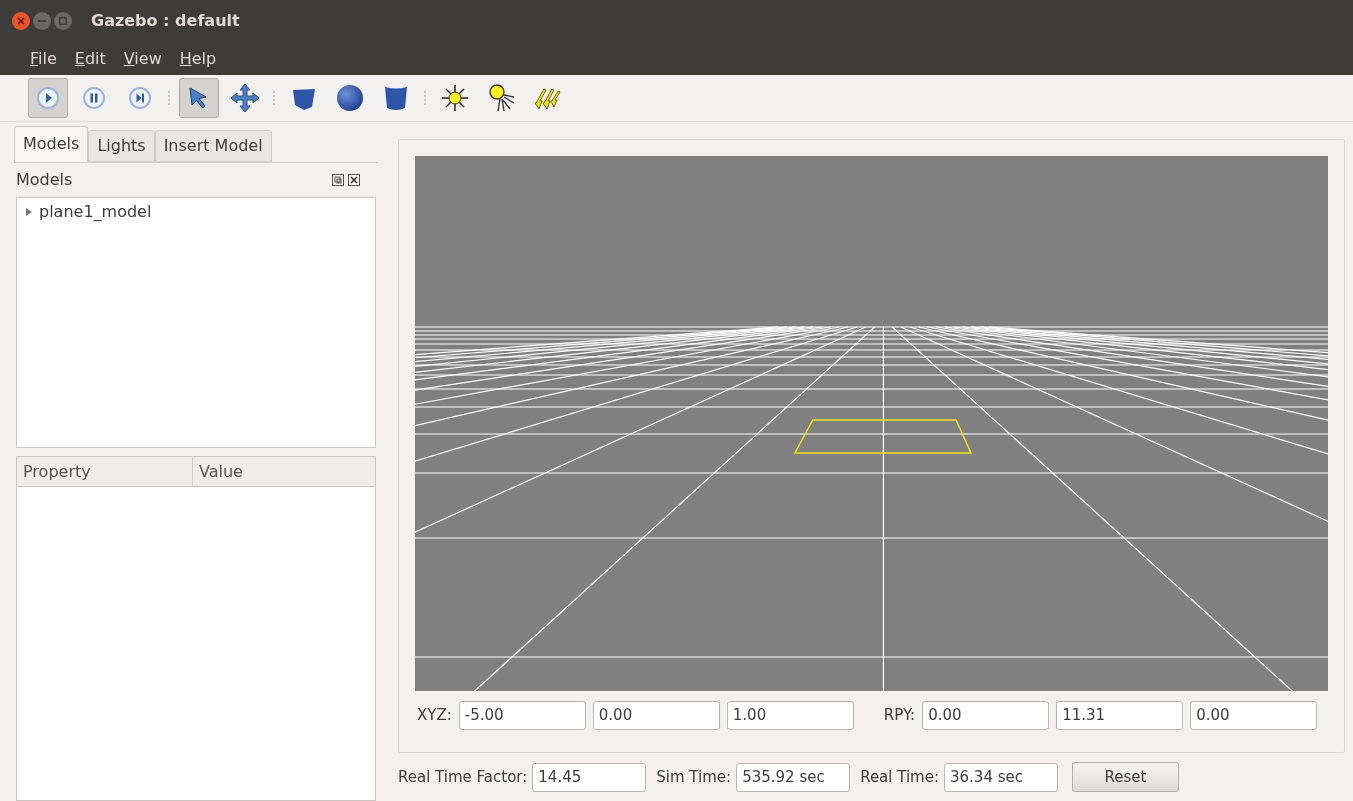 The height and width of the screenshot is (801, 1353). What do you see at coordinates (1125, 777) in the screenshot?
I see `reset-button: Reset` at bounding box center [1125, 777].